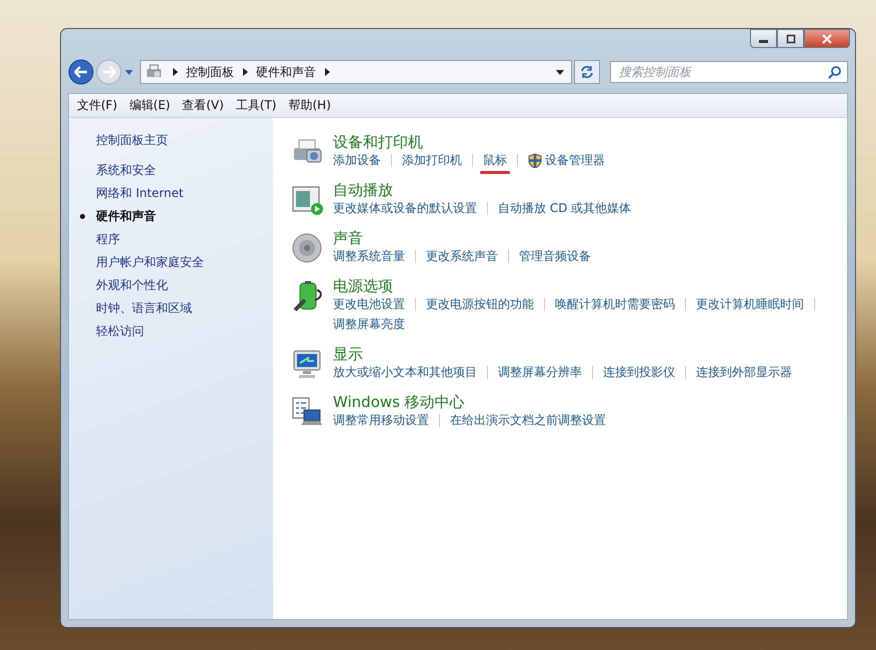  I want to click on task-link: 添加打印机, so click(432, 160).